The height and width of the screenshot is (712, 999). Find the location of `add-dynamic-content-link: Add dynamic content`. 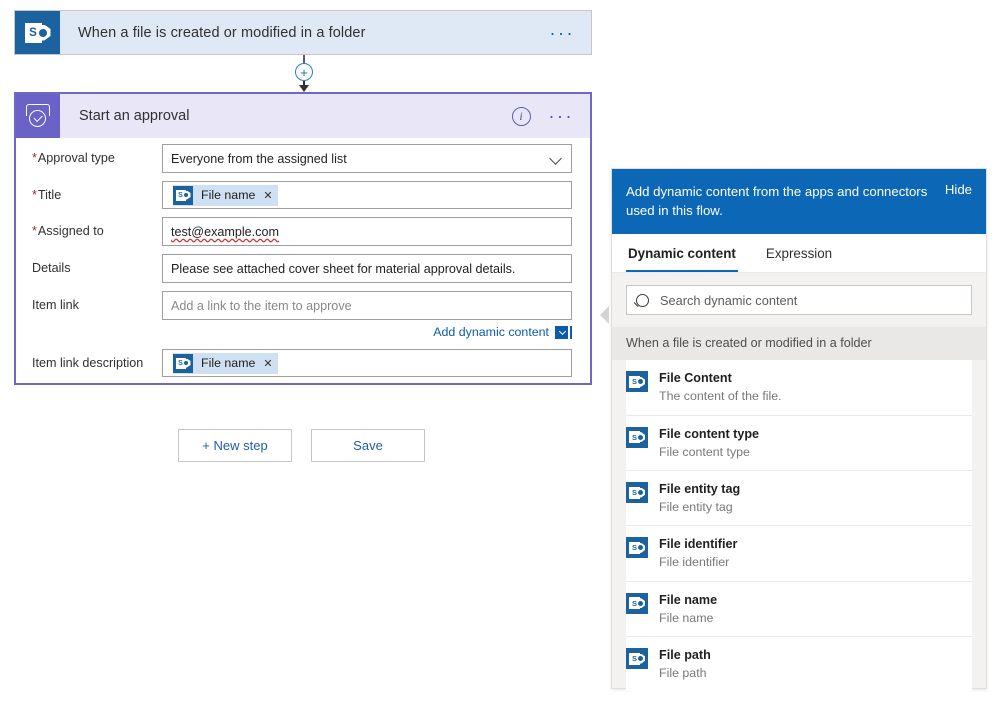

add-dynamic-content-link: Add dynamic content is located at coordinates (491, 332).